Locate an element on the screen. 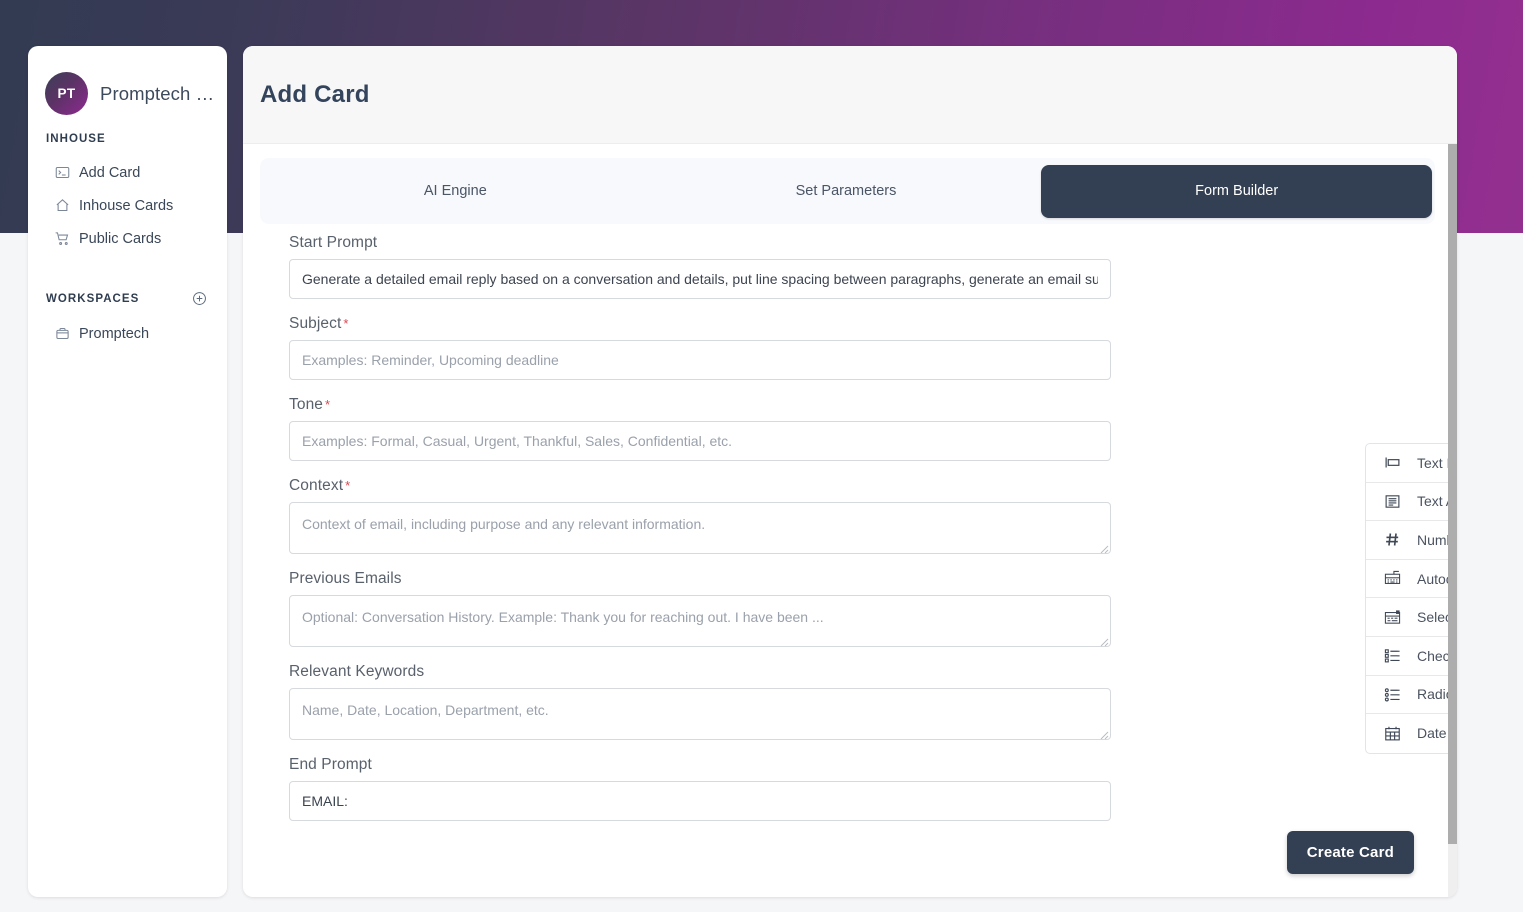 The image size is (1523, 912). sidebar-section-inhouse-label: INHOUSE is located at coordinates (76, 139).